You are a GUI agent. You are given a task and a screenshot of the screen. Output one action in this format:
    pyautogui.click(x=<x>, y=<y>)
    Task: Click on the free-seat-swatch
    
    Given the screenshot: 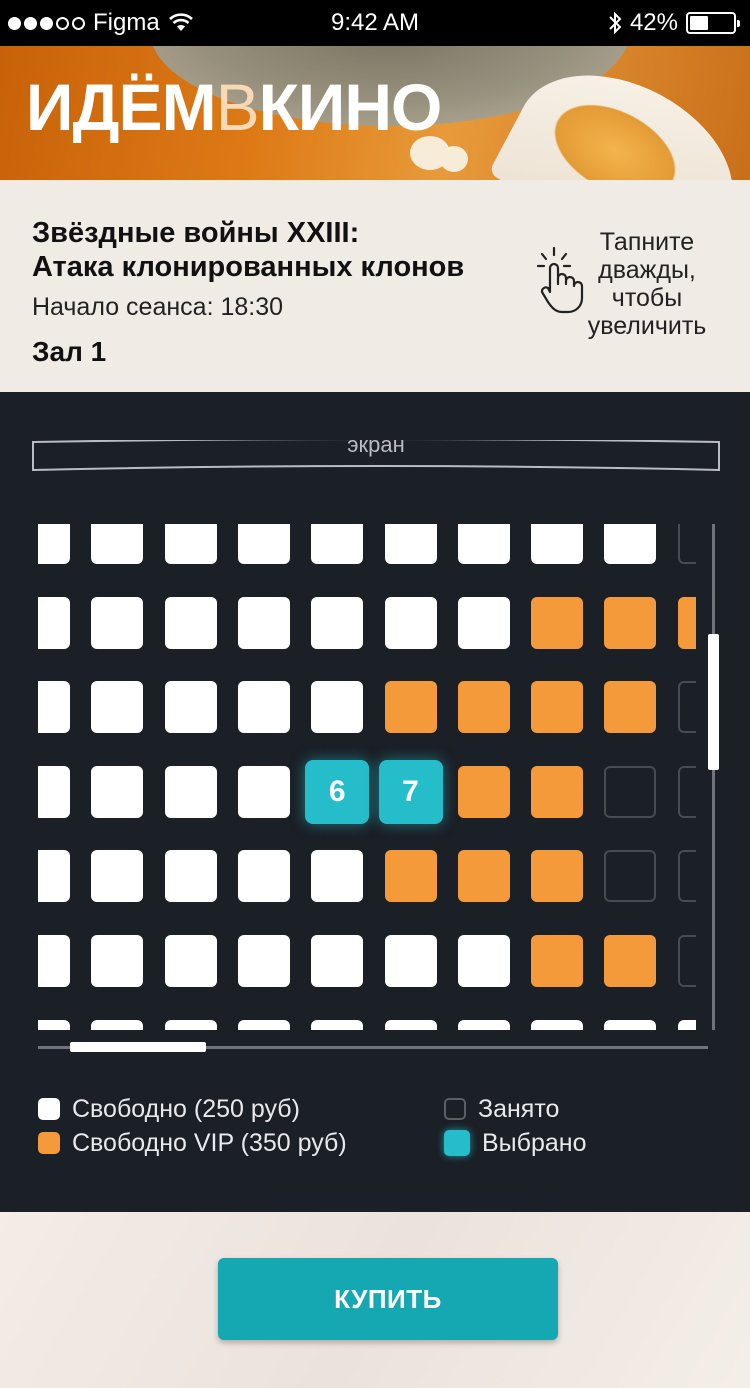 What is the action you would take?
    pyautogui.click(x=49, y=1109)
    